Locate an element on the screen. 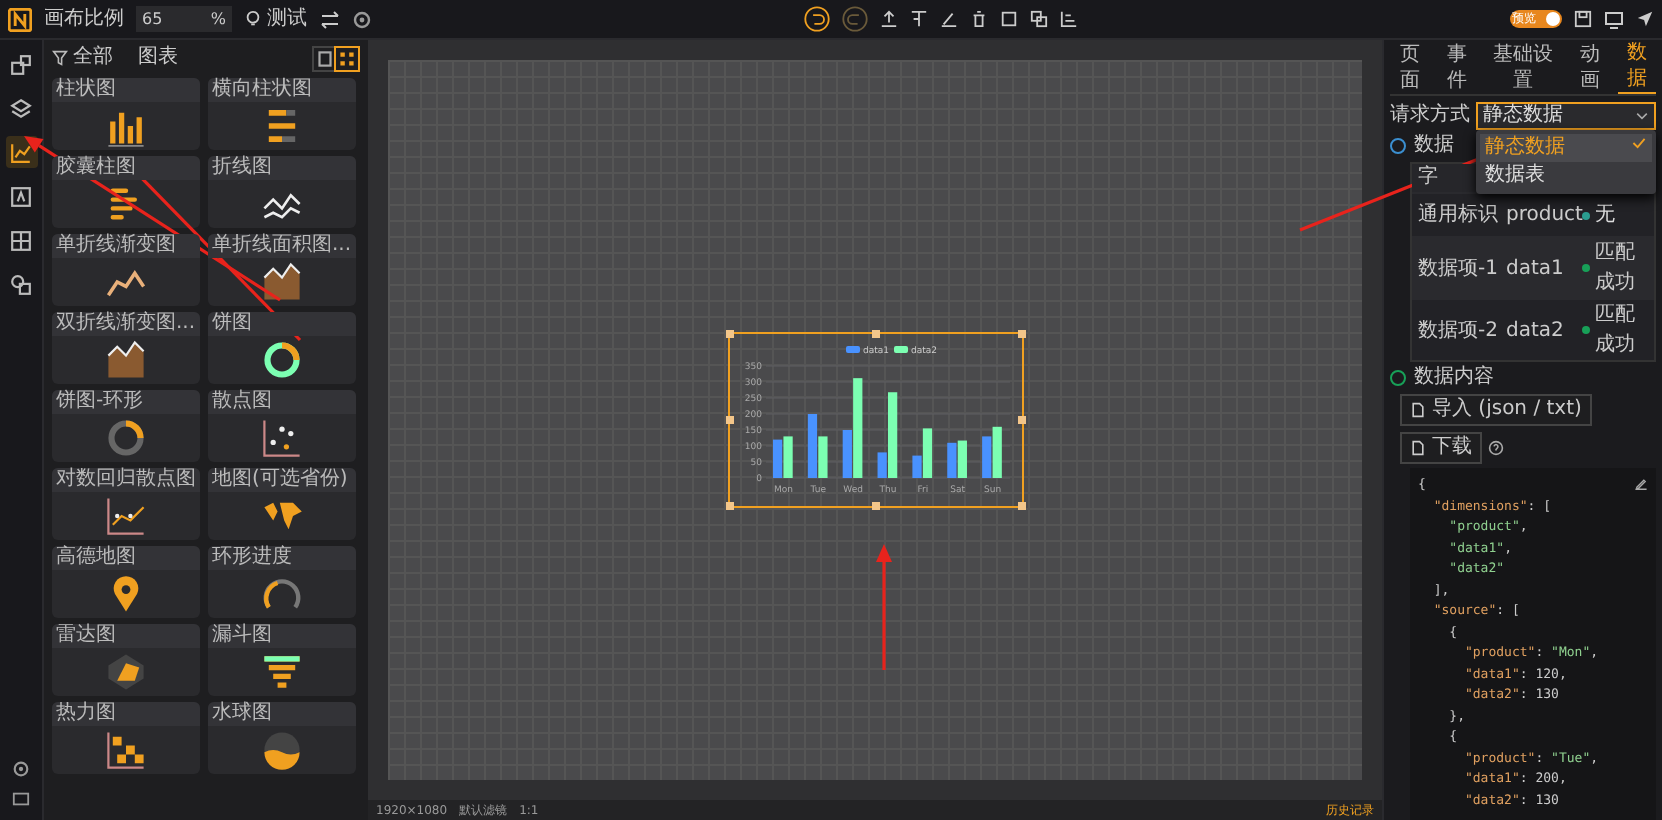  chart-card: 漏斗图 is located at coordinates (282, 660).